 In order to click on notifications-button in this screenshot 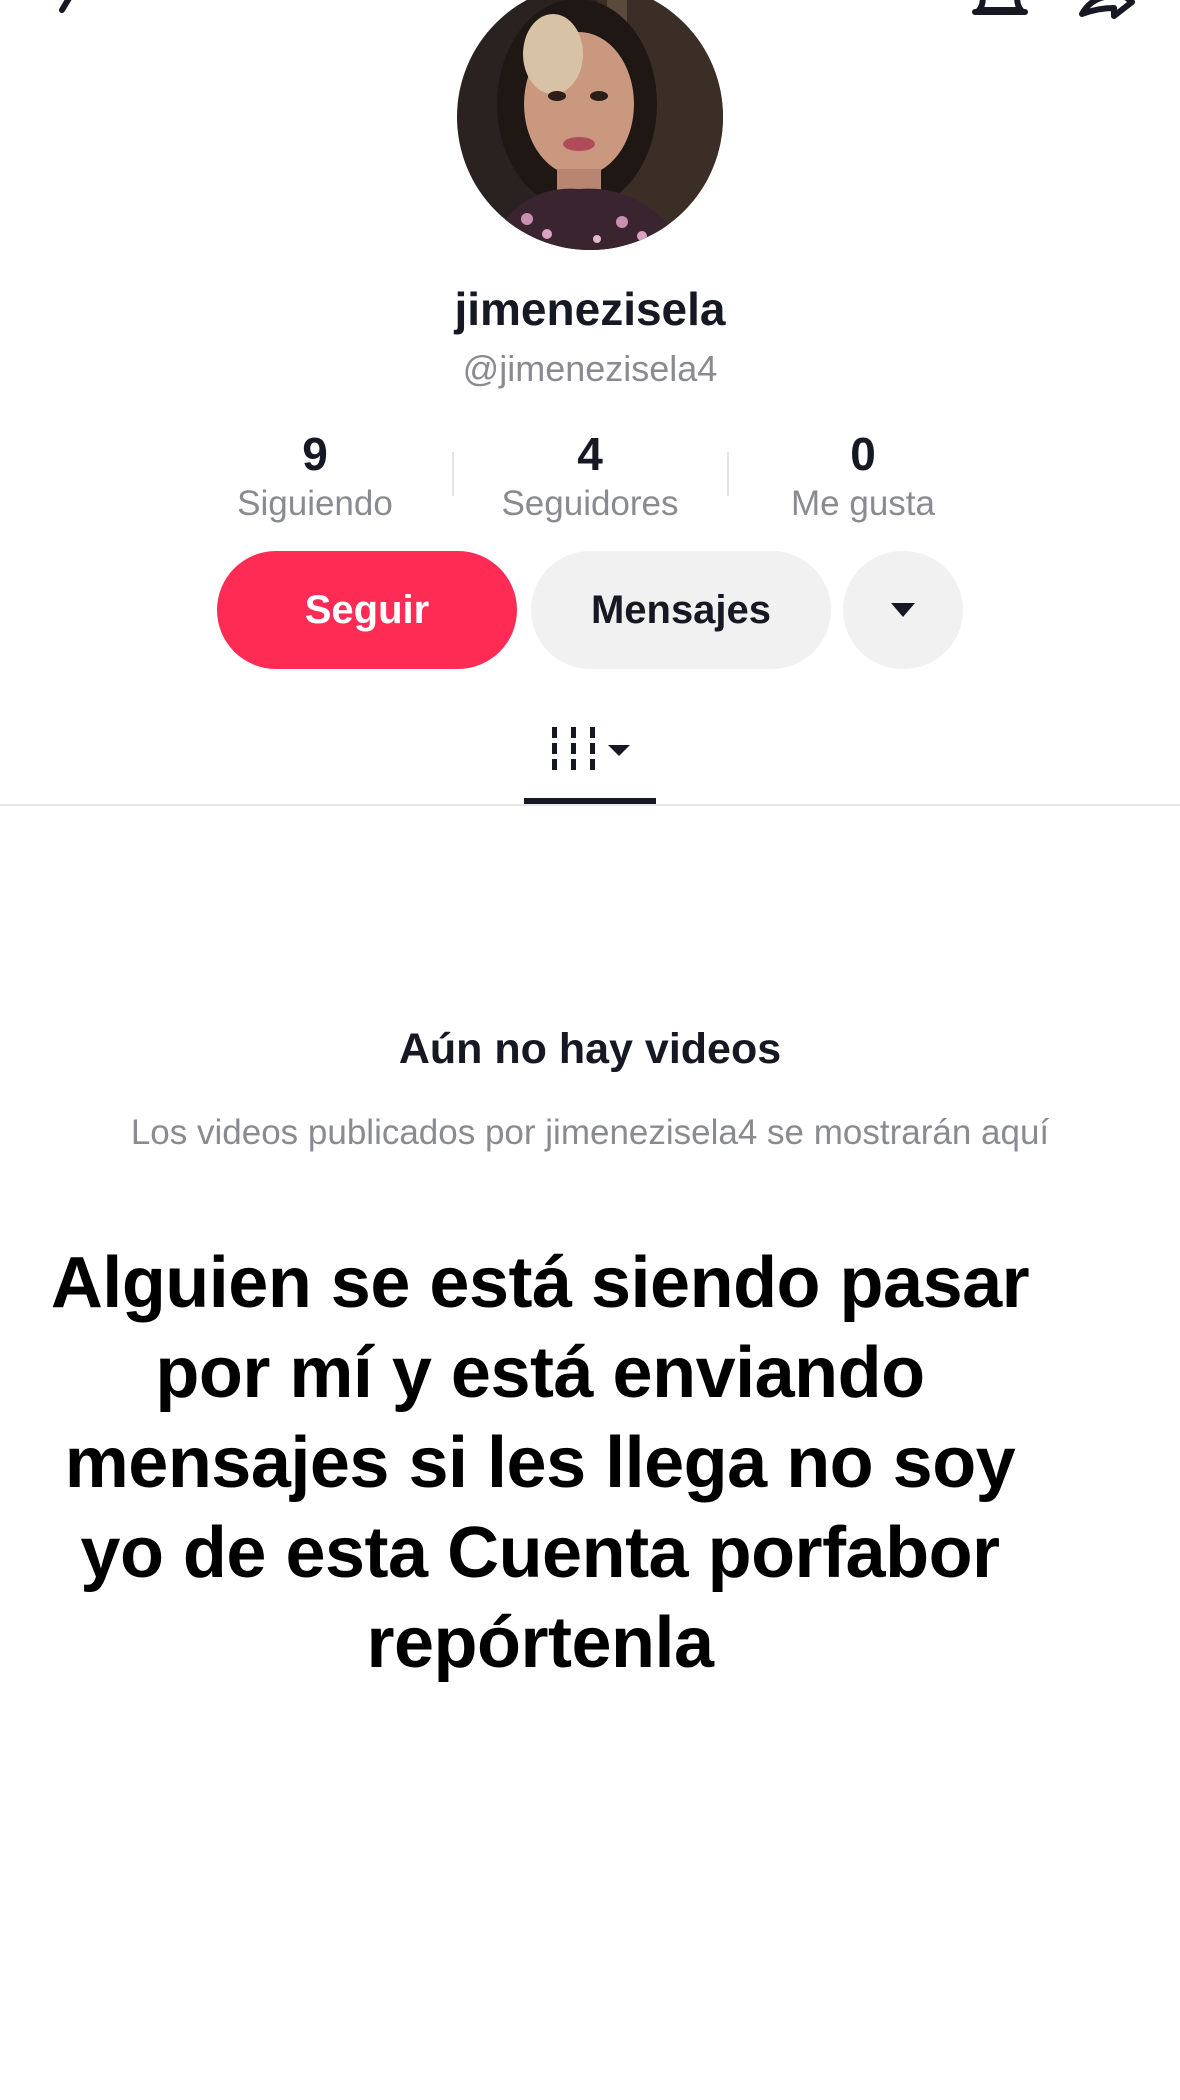, I will do `click(1000, 15)`.